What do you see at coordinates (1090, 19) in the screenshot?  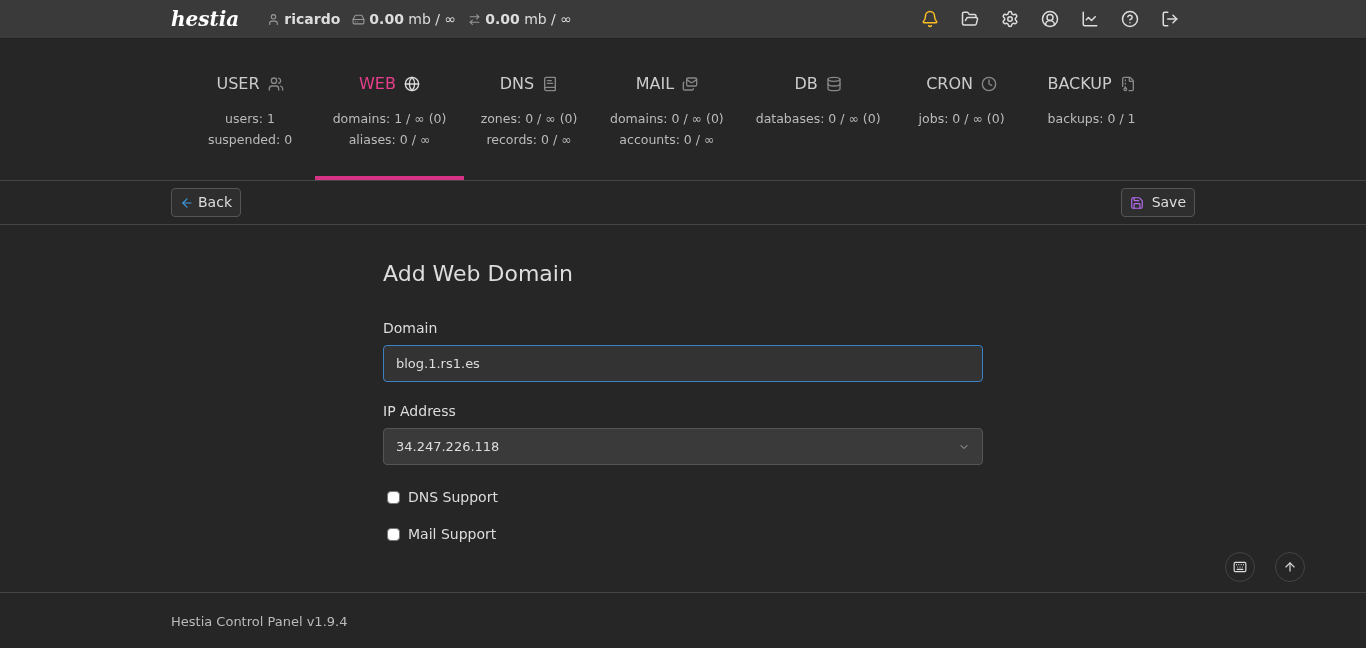 I see `chart-icon` at bounding box center [1090, 19].